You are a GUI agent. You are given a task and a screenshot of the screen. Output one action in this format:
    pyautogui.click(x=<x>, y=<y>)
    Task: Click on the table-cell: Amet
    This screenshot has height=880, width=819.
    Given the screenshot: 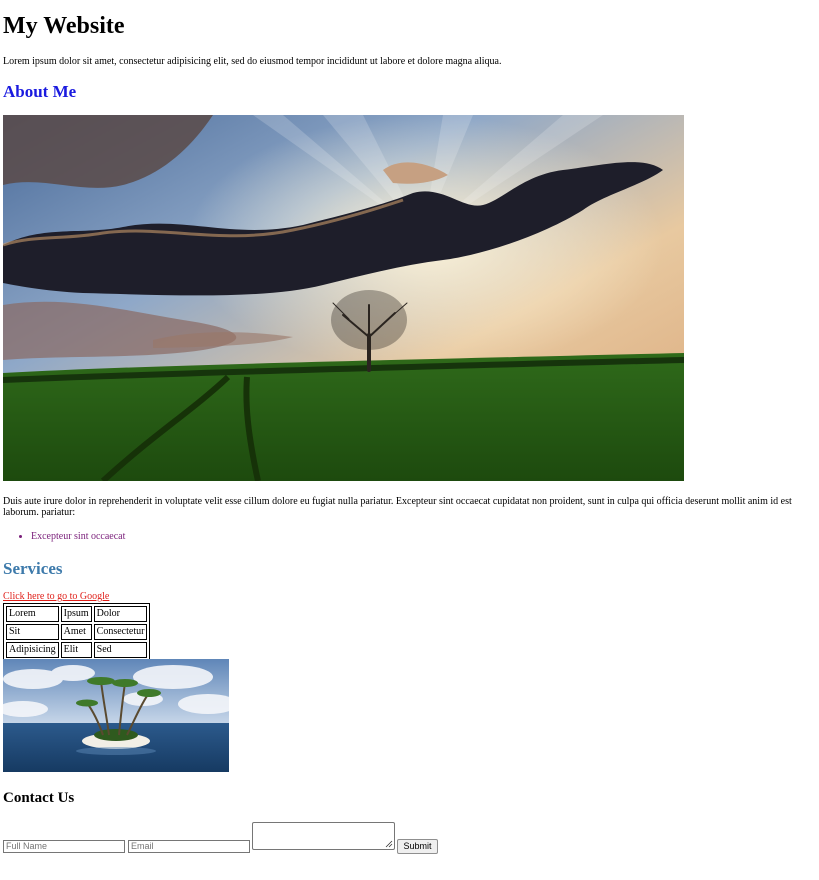 What is the action you would take?
    pyautogui.click(x=76, y=632)
    